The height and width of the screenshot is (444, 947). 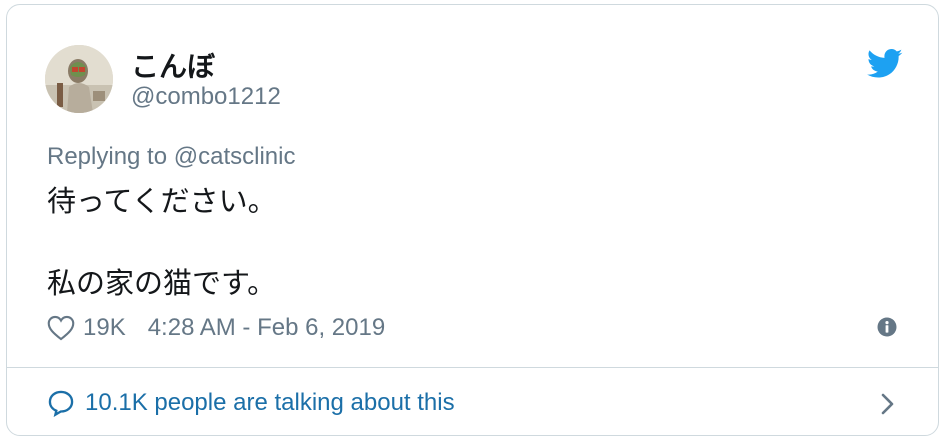 I want to click on reply-prefix: Replying to, so click(x=107, y=156).